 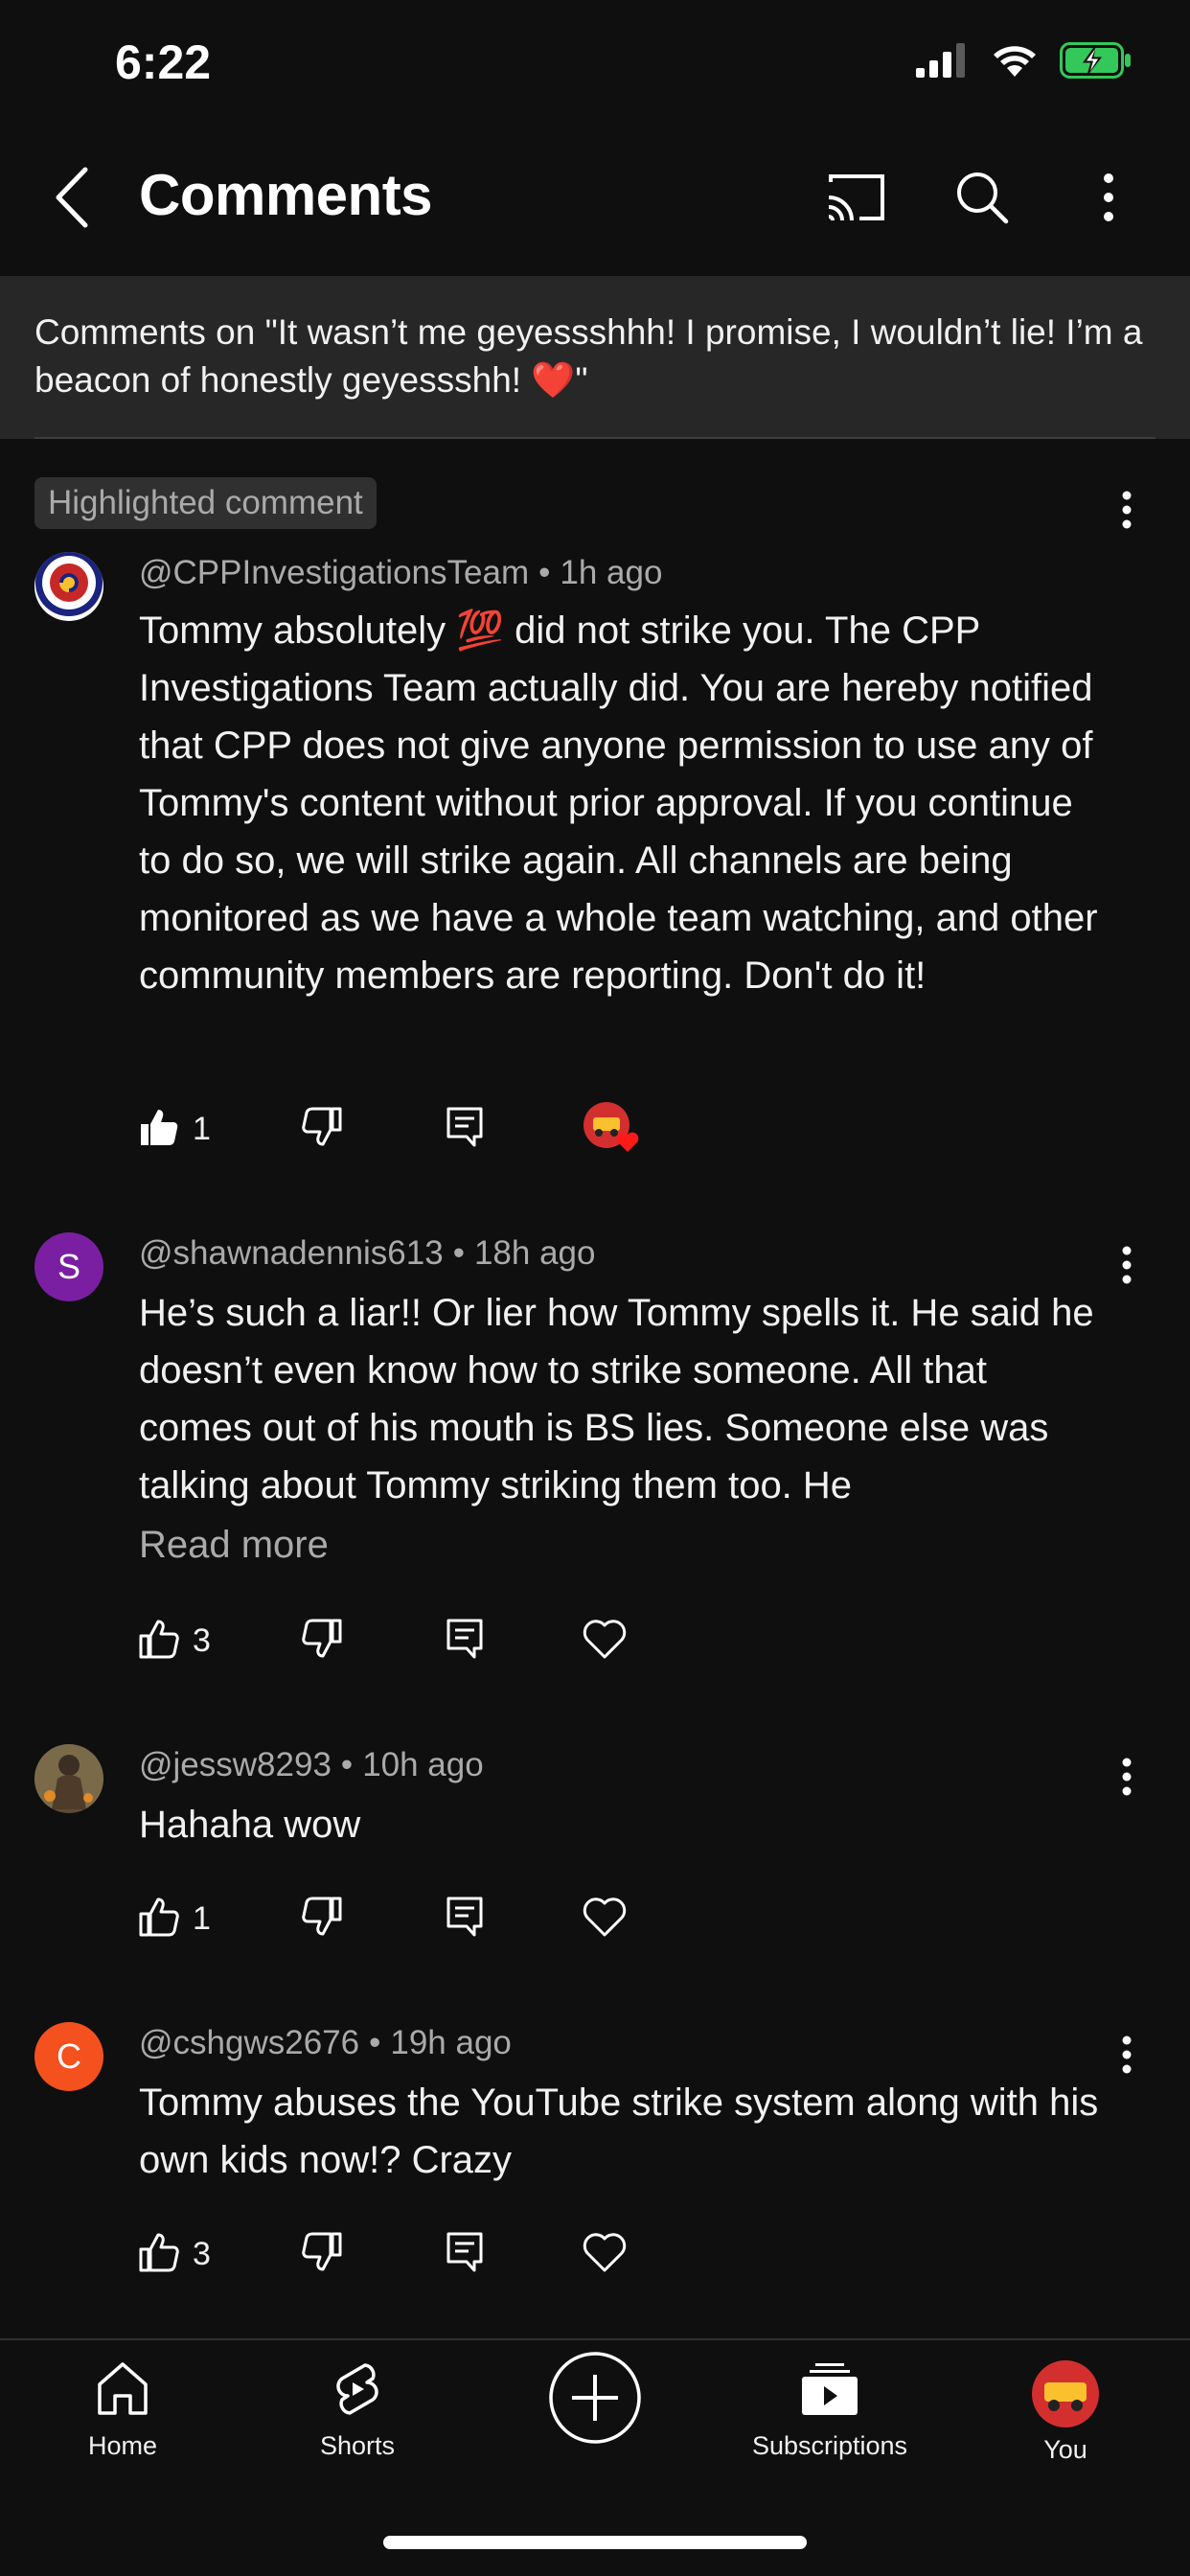 I want to click on comment-author: @jessw8293, so click(x=236, y=1764).